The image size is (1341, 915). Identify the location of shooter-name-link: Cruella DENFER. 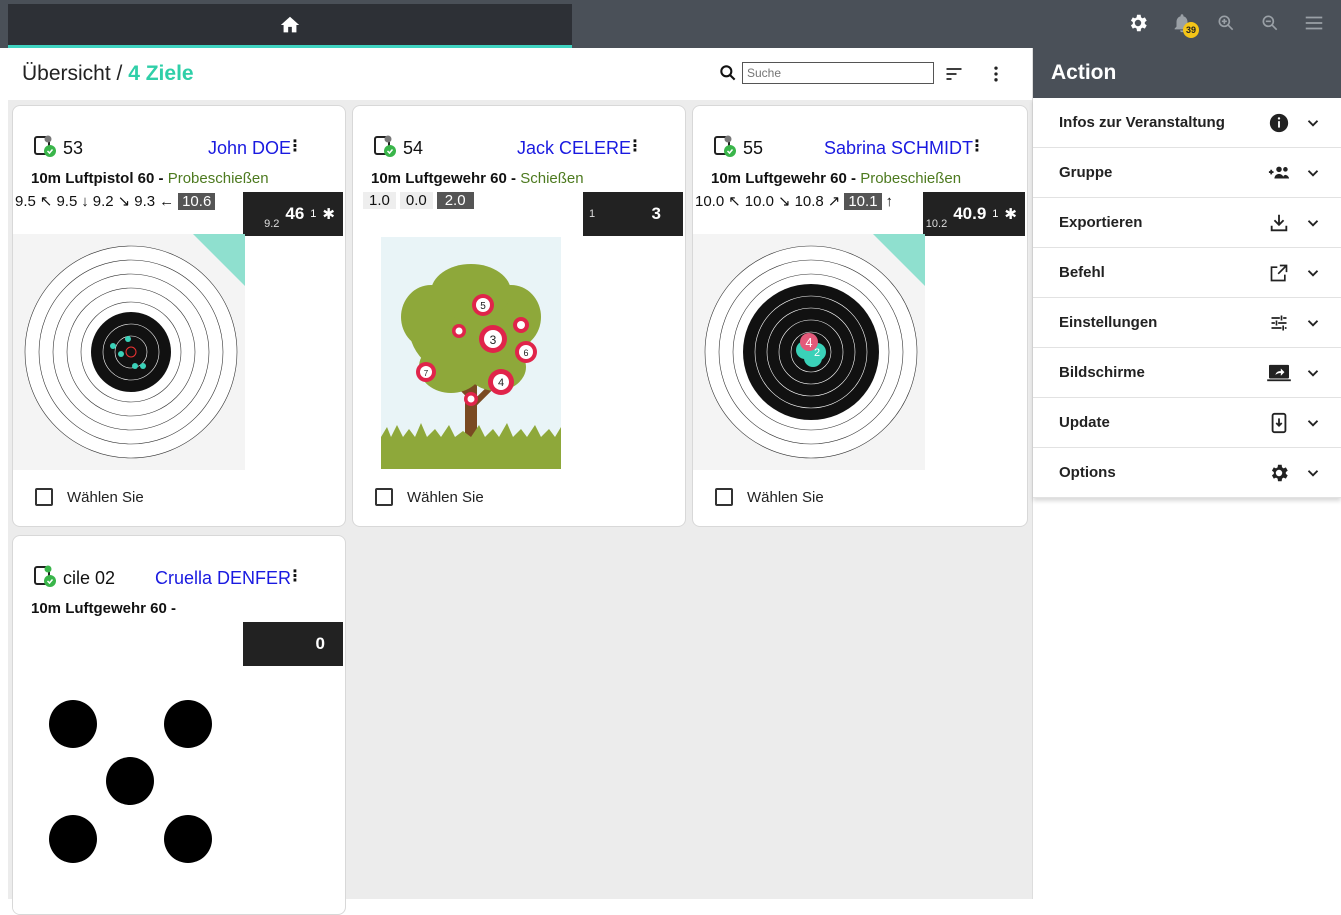
(223, 578).